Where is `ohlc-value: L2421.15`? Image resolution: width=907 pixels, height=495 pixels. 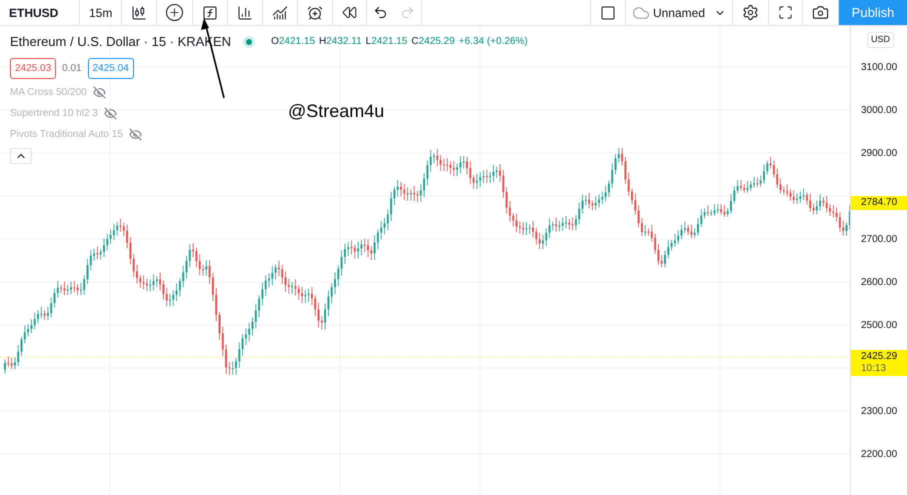
ohlc-value: L2421.15 is located at coordinates (387, 42).